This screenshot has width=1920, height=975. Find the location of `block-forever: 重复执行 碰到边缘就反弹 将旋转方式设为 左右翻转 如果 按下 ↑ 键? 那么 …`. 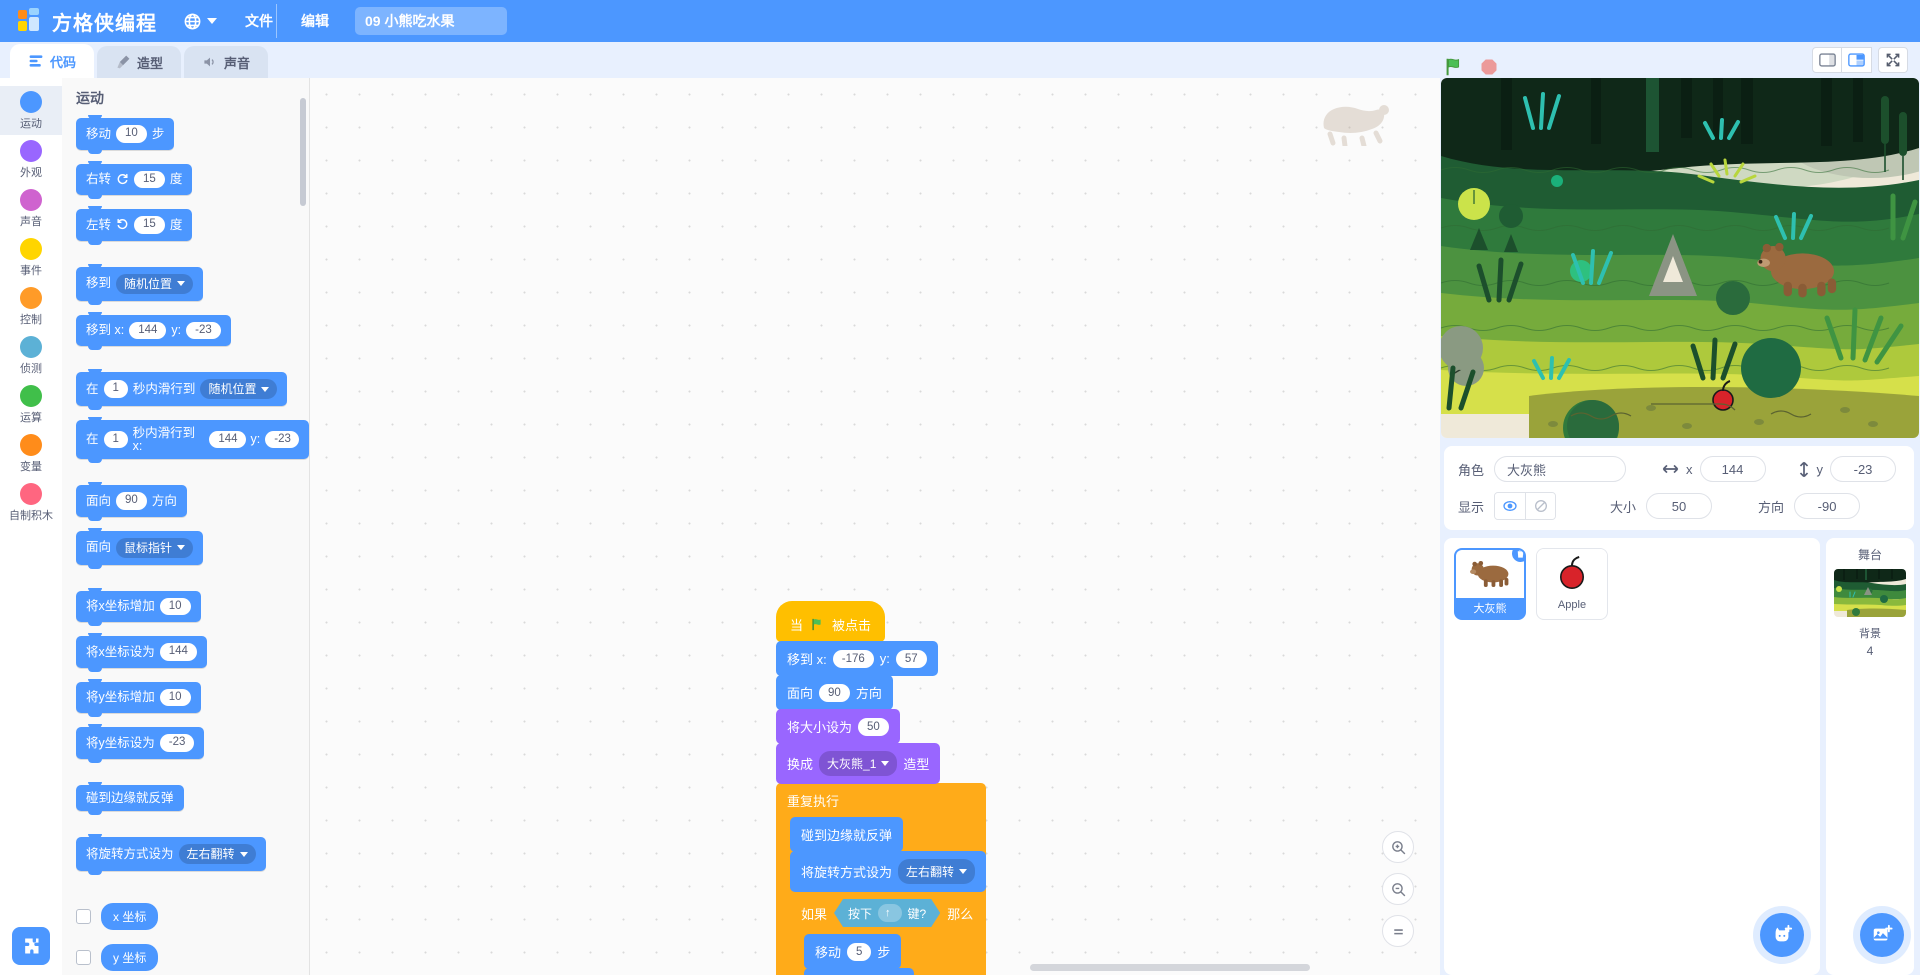

block-forever: 重复执行 碰到边缘就反弹 将旋转方式设为 左右翻转 如果 按下 ↑ 键? 那么 … is located at coordinates (881, 879).